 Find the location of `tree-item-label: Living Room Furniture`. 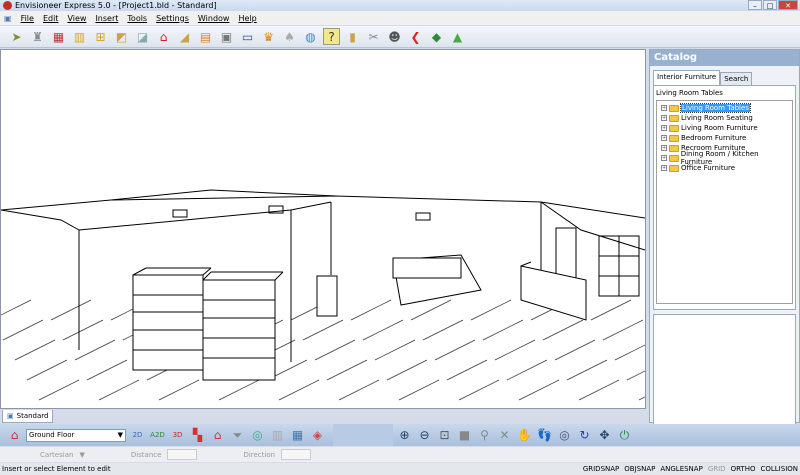

tree-item-label: Living Room Furniture is located at coordinates (719, 128).